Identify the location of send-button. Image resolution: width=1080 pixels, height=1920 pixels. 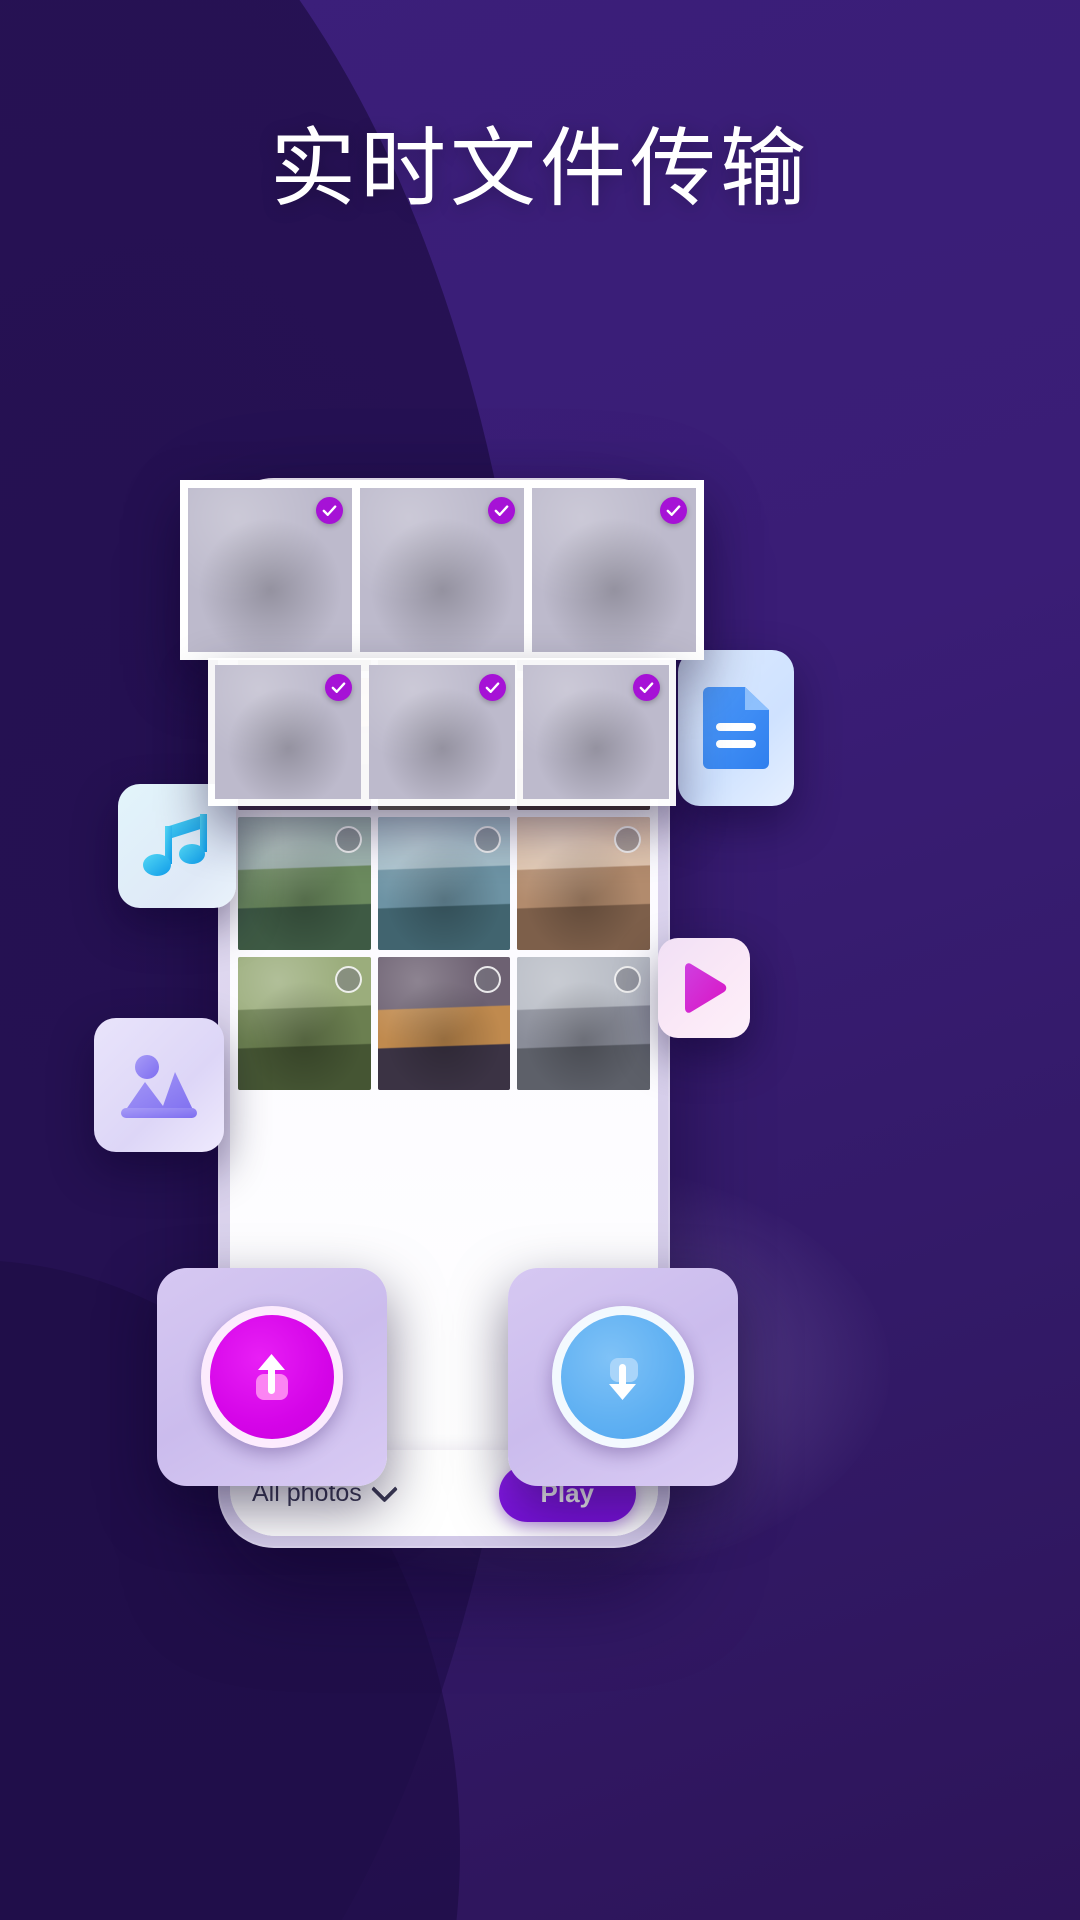
(272, 1377).